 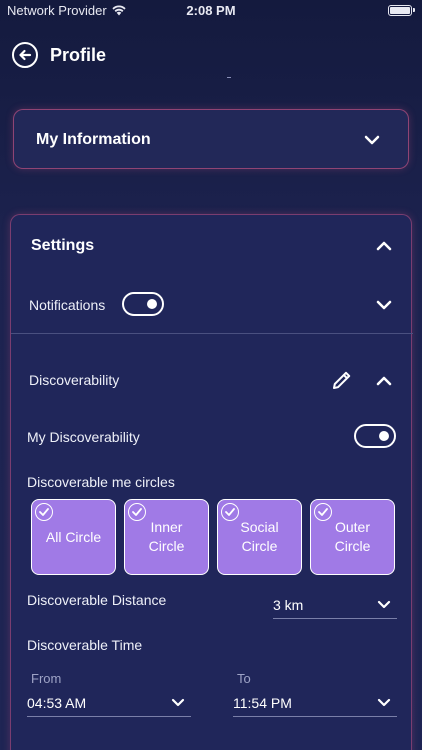 What do you see at coordinates (74, 380) in the screenshot?
I see `discoverability-label: Discoverability` at bounding box center [74, 380].